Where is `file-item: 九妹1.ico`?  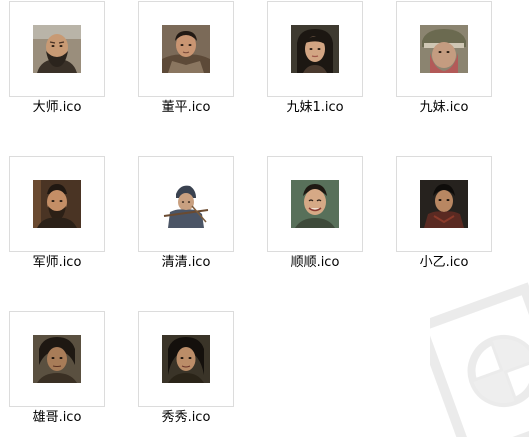
file-item: 九妹1.ico is located at coordinates (315, 65).